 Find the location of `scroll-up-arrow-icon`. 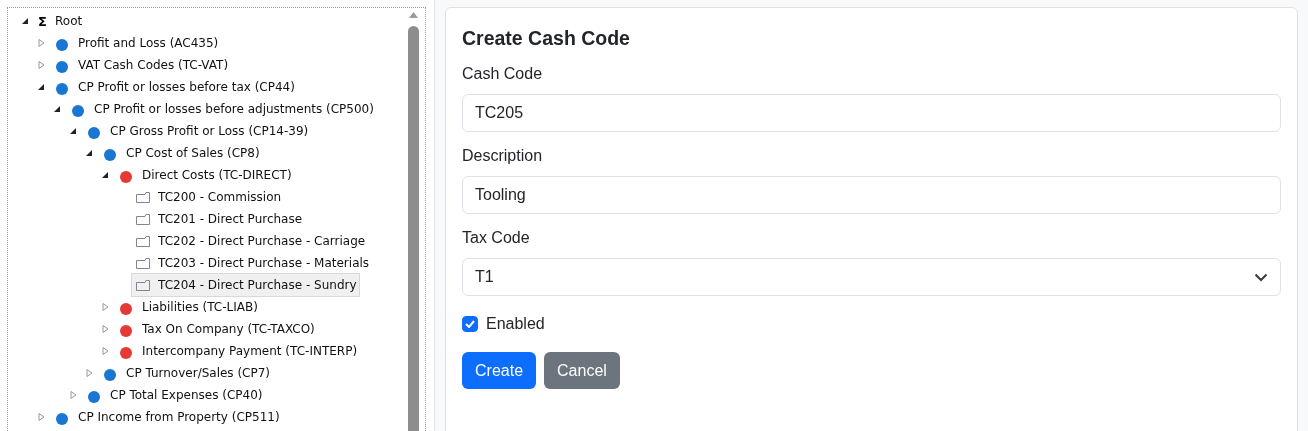

scroll-up-arrow-icon is located at coordinates (413, 15).